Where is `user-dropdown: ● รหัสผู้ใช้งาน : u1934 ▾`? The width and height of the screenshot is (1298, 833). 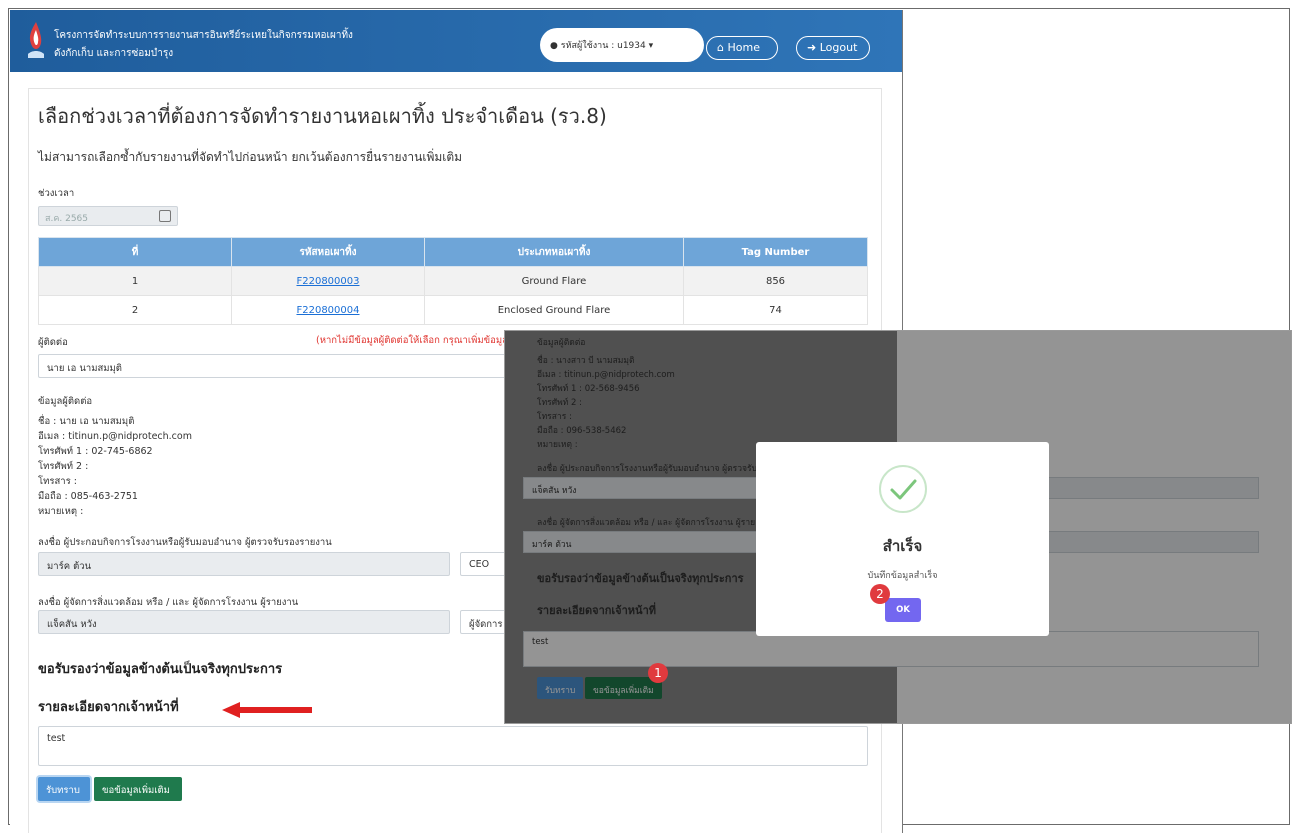 user-dropdown: ● รหัสผู้ใช้งาน : u1934 ▾ is located at coordinates (622, 45).